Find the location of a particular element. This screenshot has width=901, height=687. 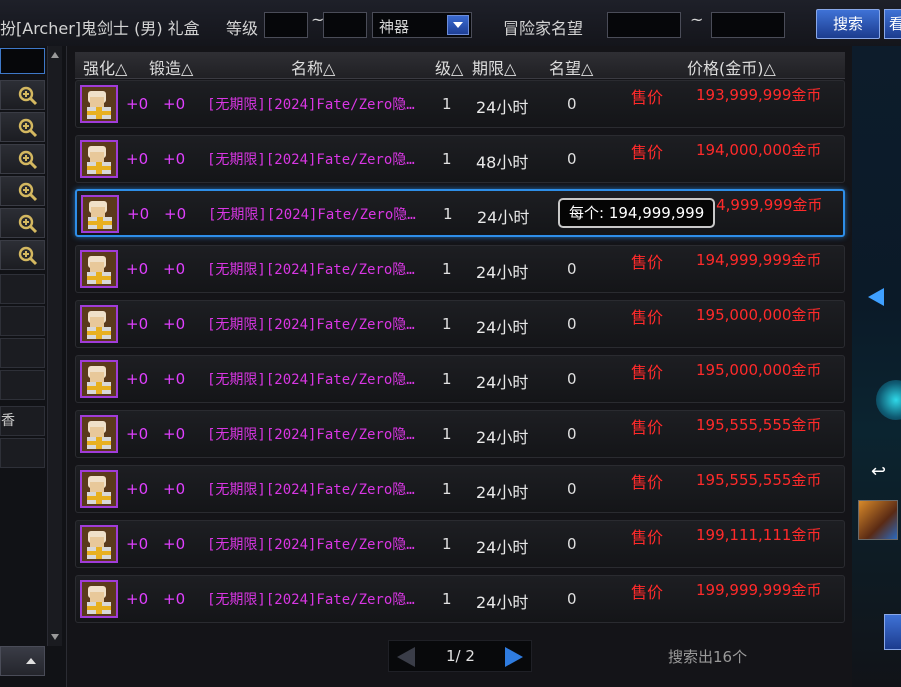

item-name-field-text: 扮[Archer]鬼剑士 (男) 礼盒 is located at coordinates (100, 27).